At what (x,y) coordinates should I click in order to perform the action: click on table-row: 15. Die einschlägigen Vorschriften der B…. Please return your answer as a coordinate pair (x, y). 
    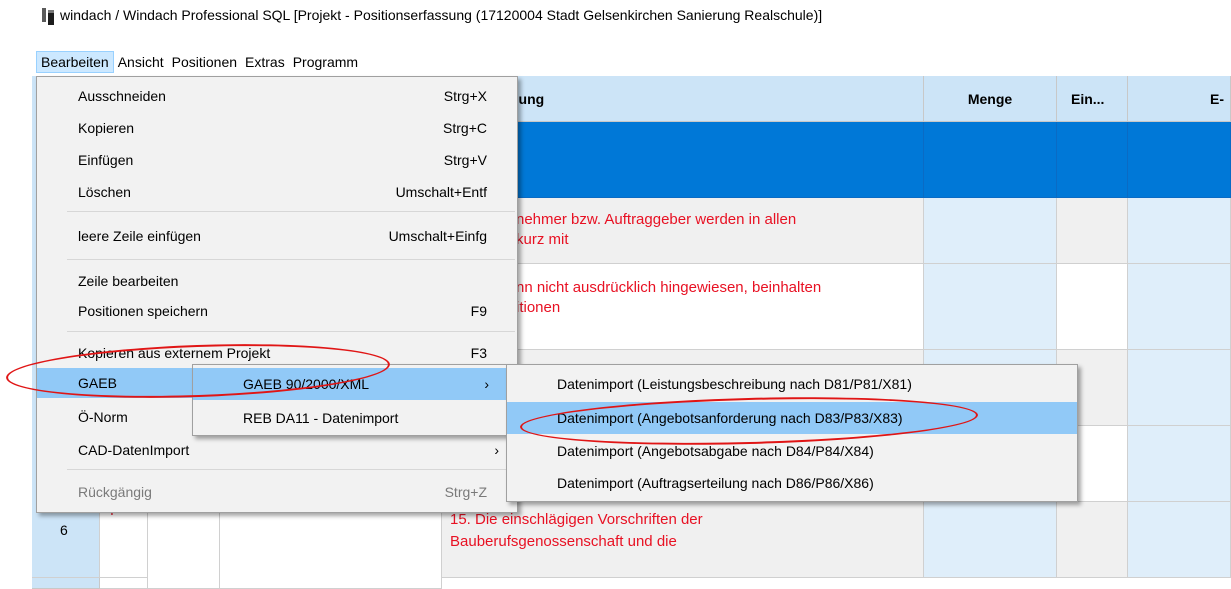
    Looking at the image, I should click on (683, 540).